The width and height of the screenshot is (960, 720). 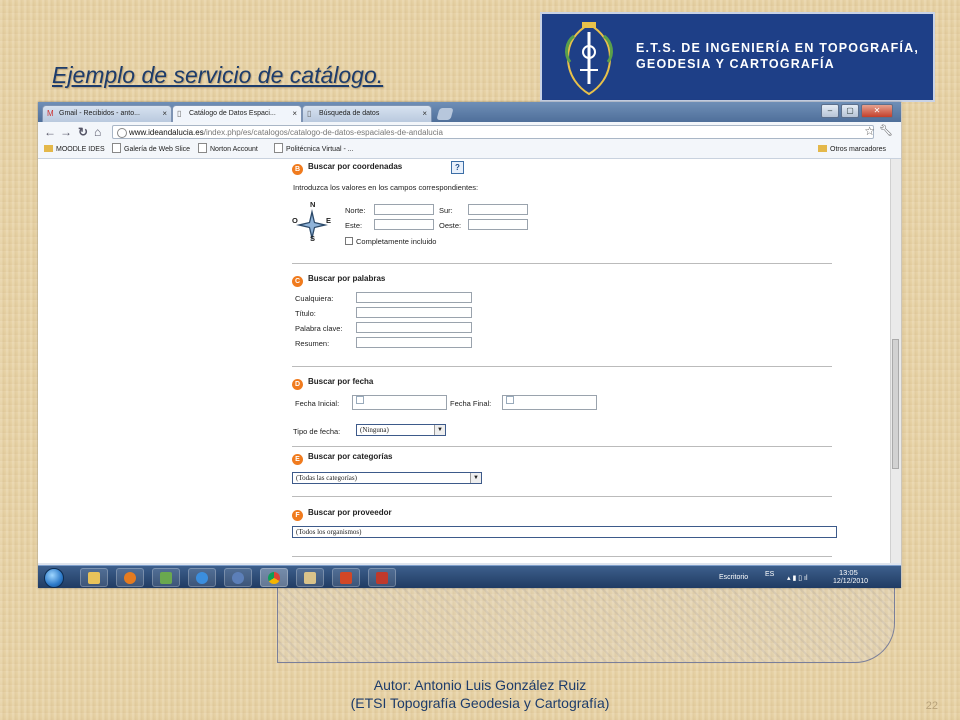 I want to click on palabra-clave-label: Palabra clave:, so click(x=319, y=328).